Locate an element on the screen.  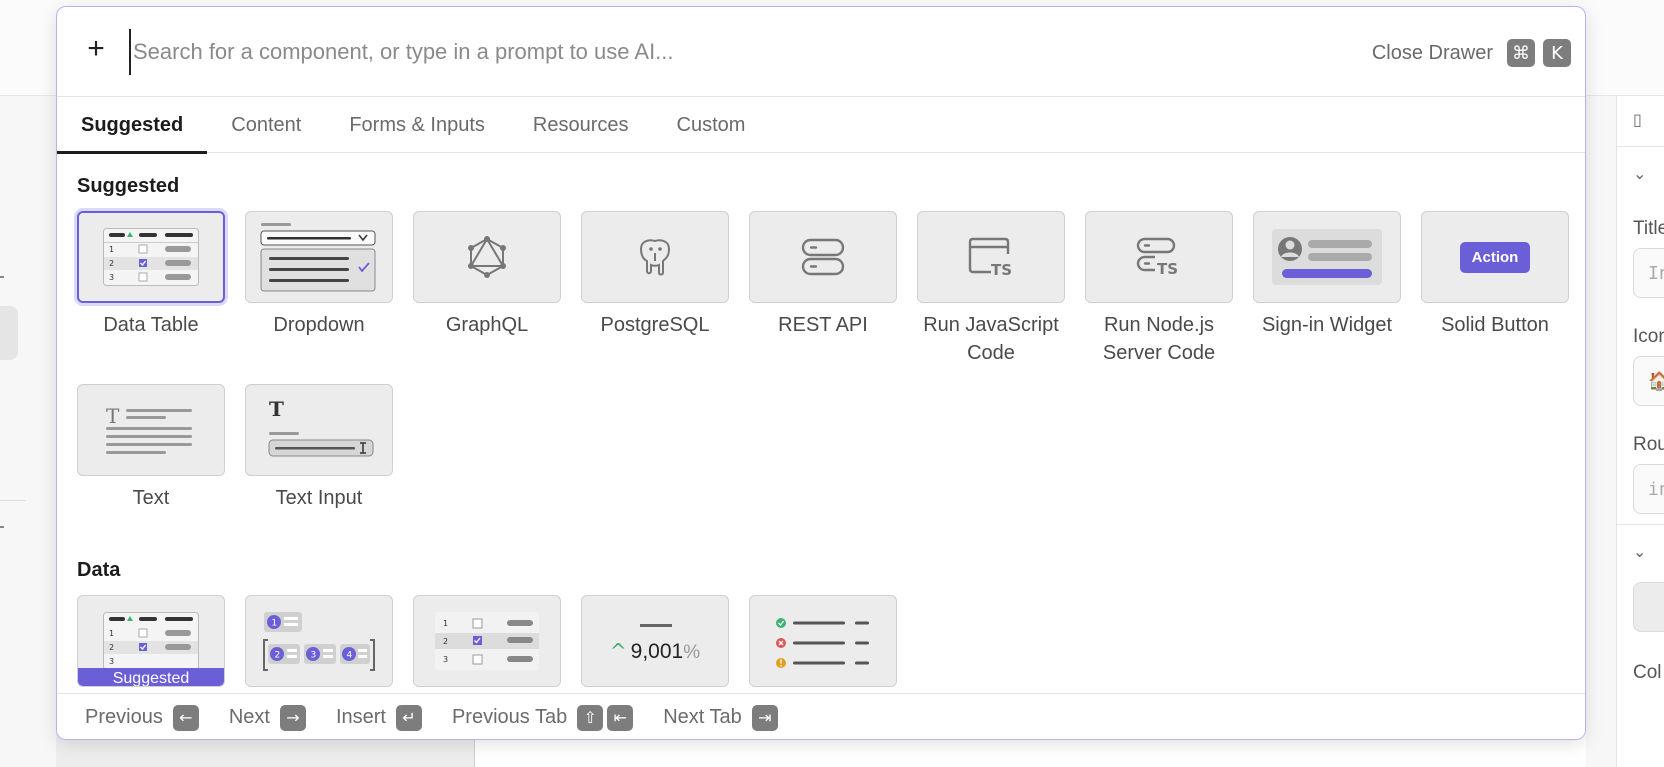
tab-content: Content is located at coordinates (266, 125).